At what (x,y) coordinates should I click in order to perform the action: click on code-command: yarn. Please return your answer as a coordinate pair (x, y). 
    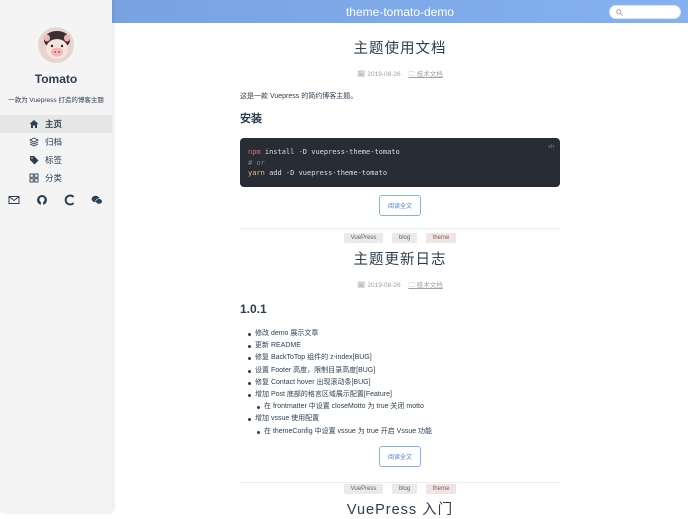
    Looking at the image, I should click on (256, 173).